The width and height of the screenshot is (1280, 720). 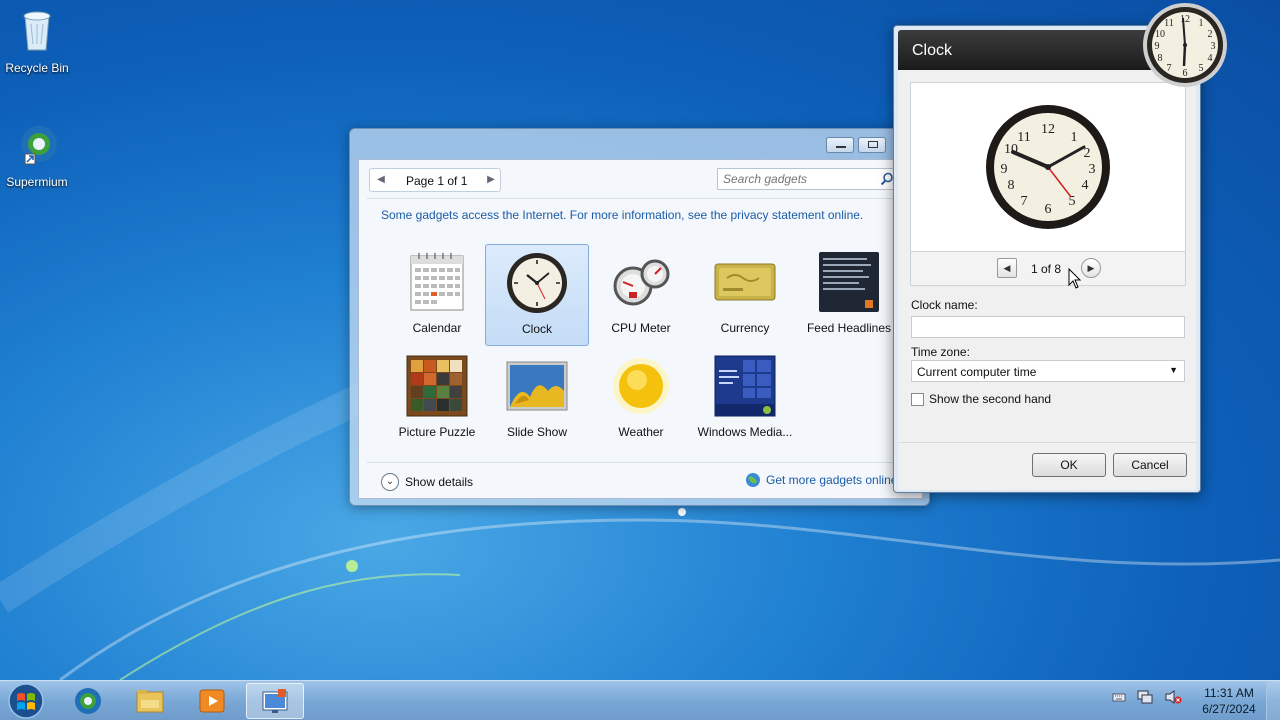 I want to click on mouse-cursor-icon, so click(x=1075, y=278).